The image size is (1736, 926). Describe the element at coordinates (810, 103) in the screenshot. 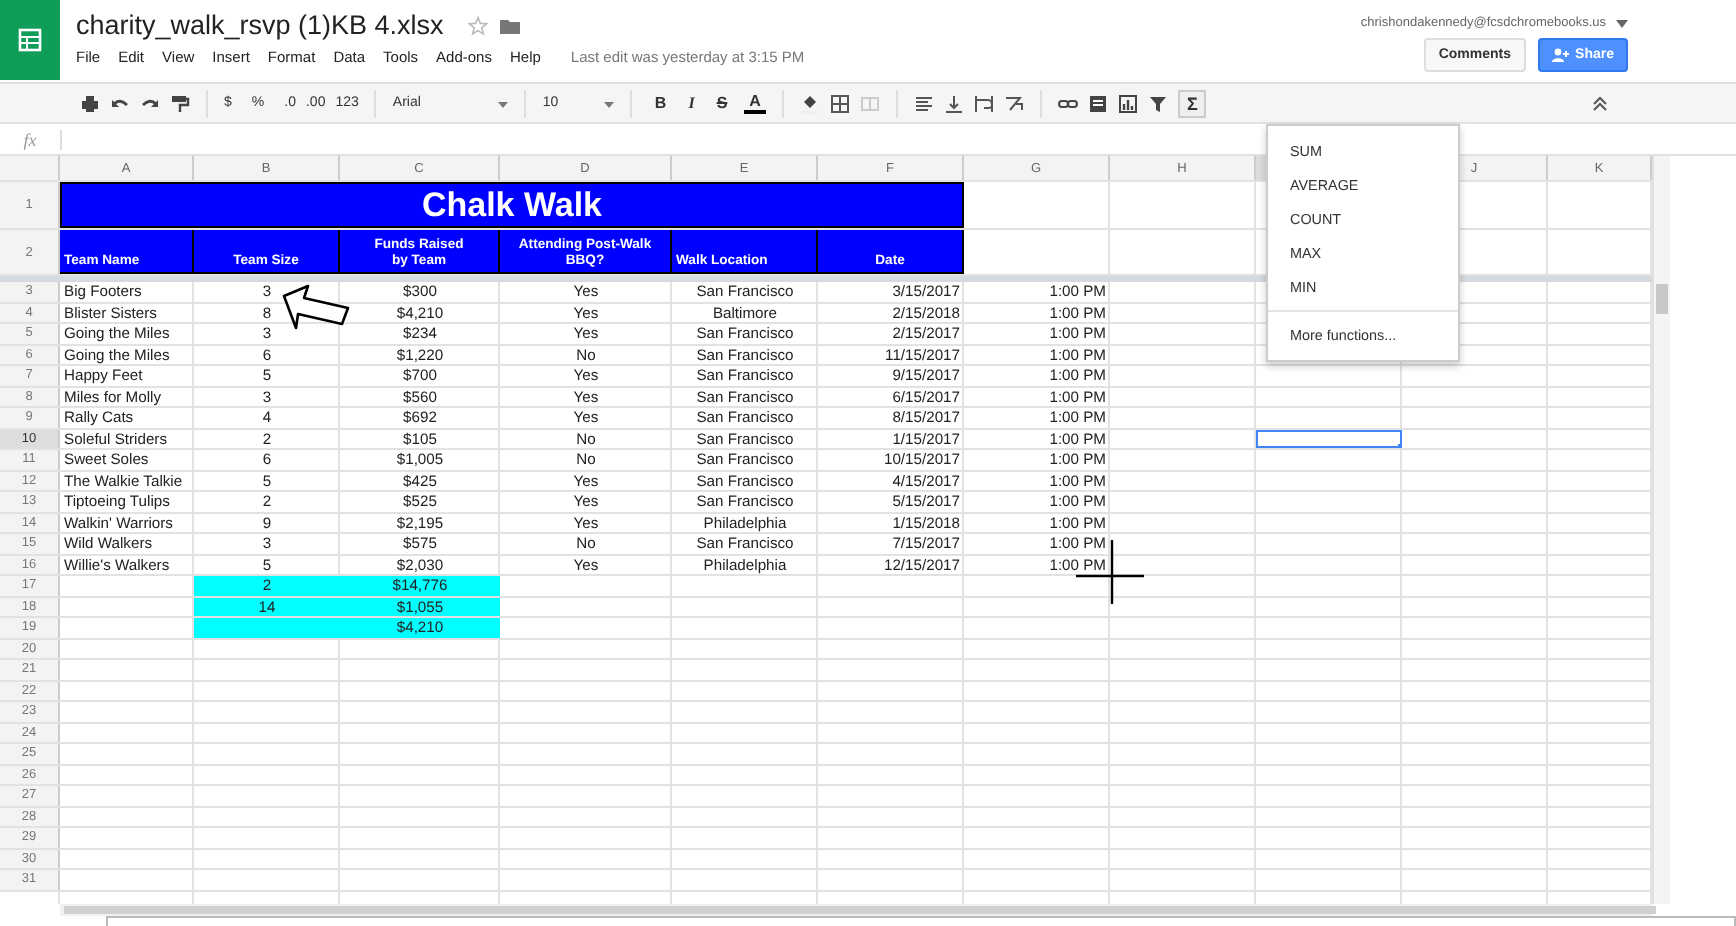

I see `fill-color-icon` at that location.